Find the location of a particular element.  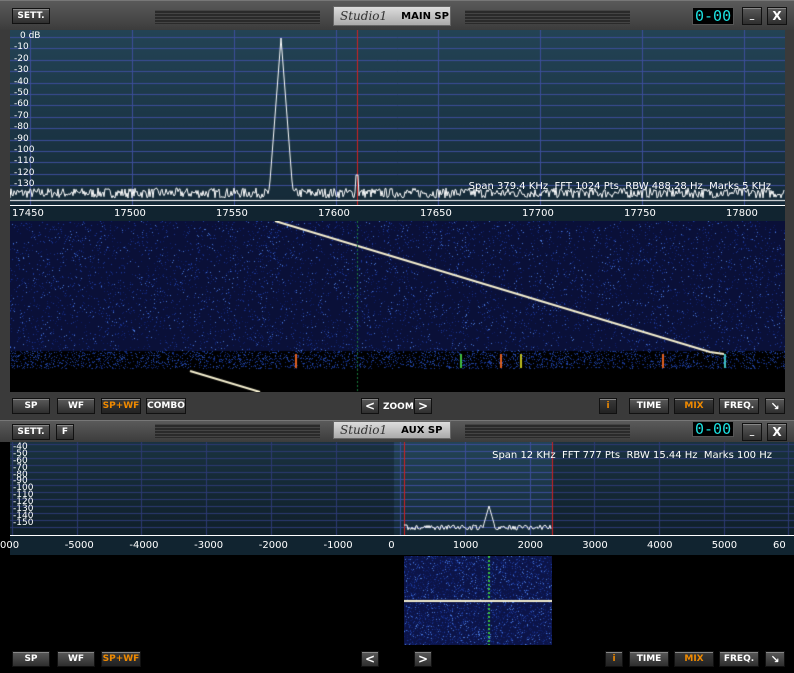

axis-tick-label: 2000 is located at coordinates (530, 545).